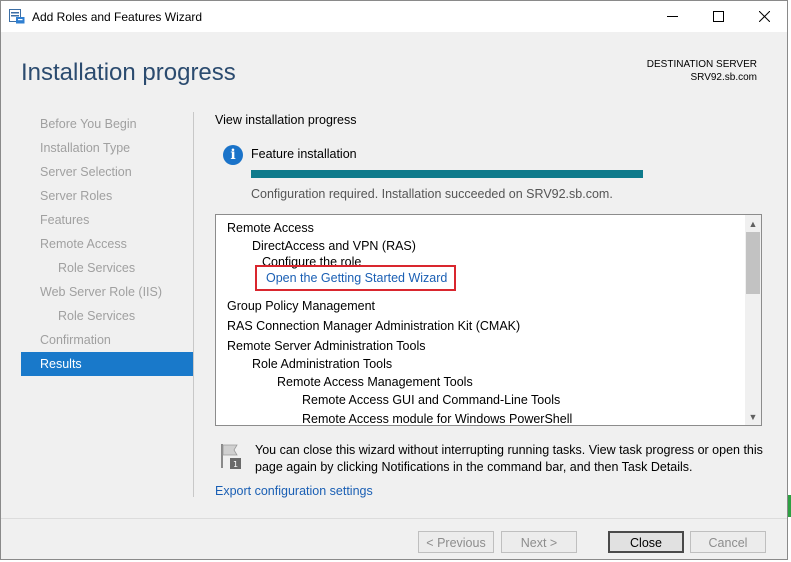 The height and width of the screenshot is (562, 791). Describe the element at coordinates (117, 17) in the screenshot. I see `window-title: Add Roles and Features Wizard` at that location.